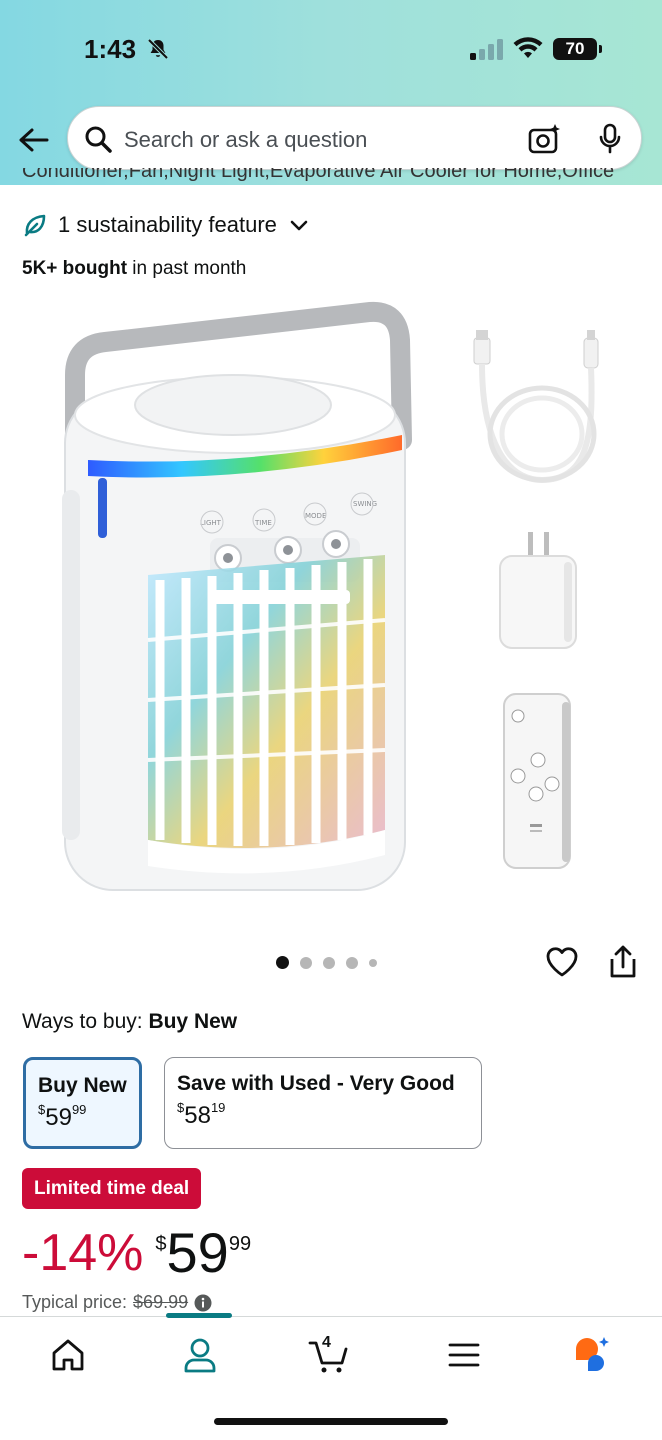  What do you see at coordinates (211, 523) in the screenshot?
I see `svg-text: LIGHT` at bounding box center [211, 523].